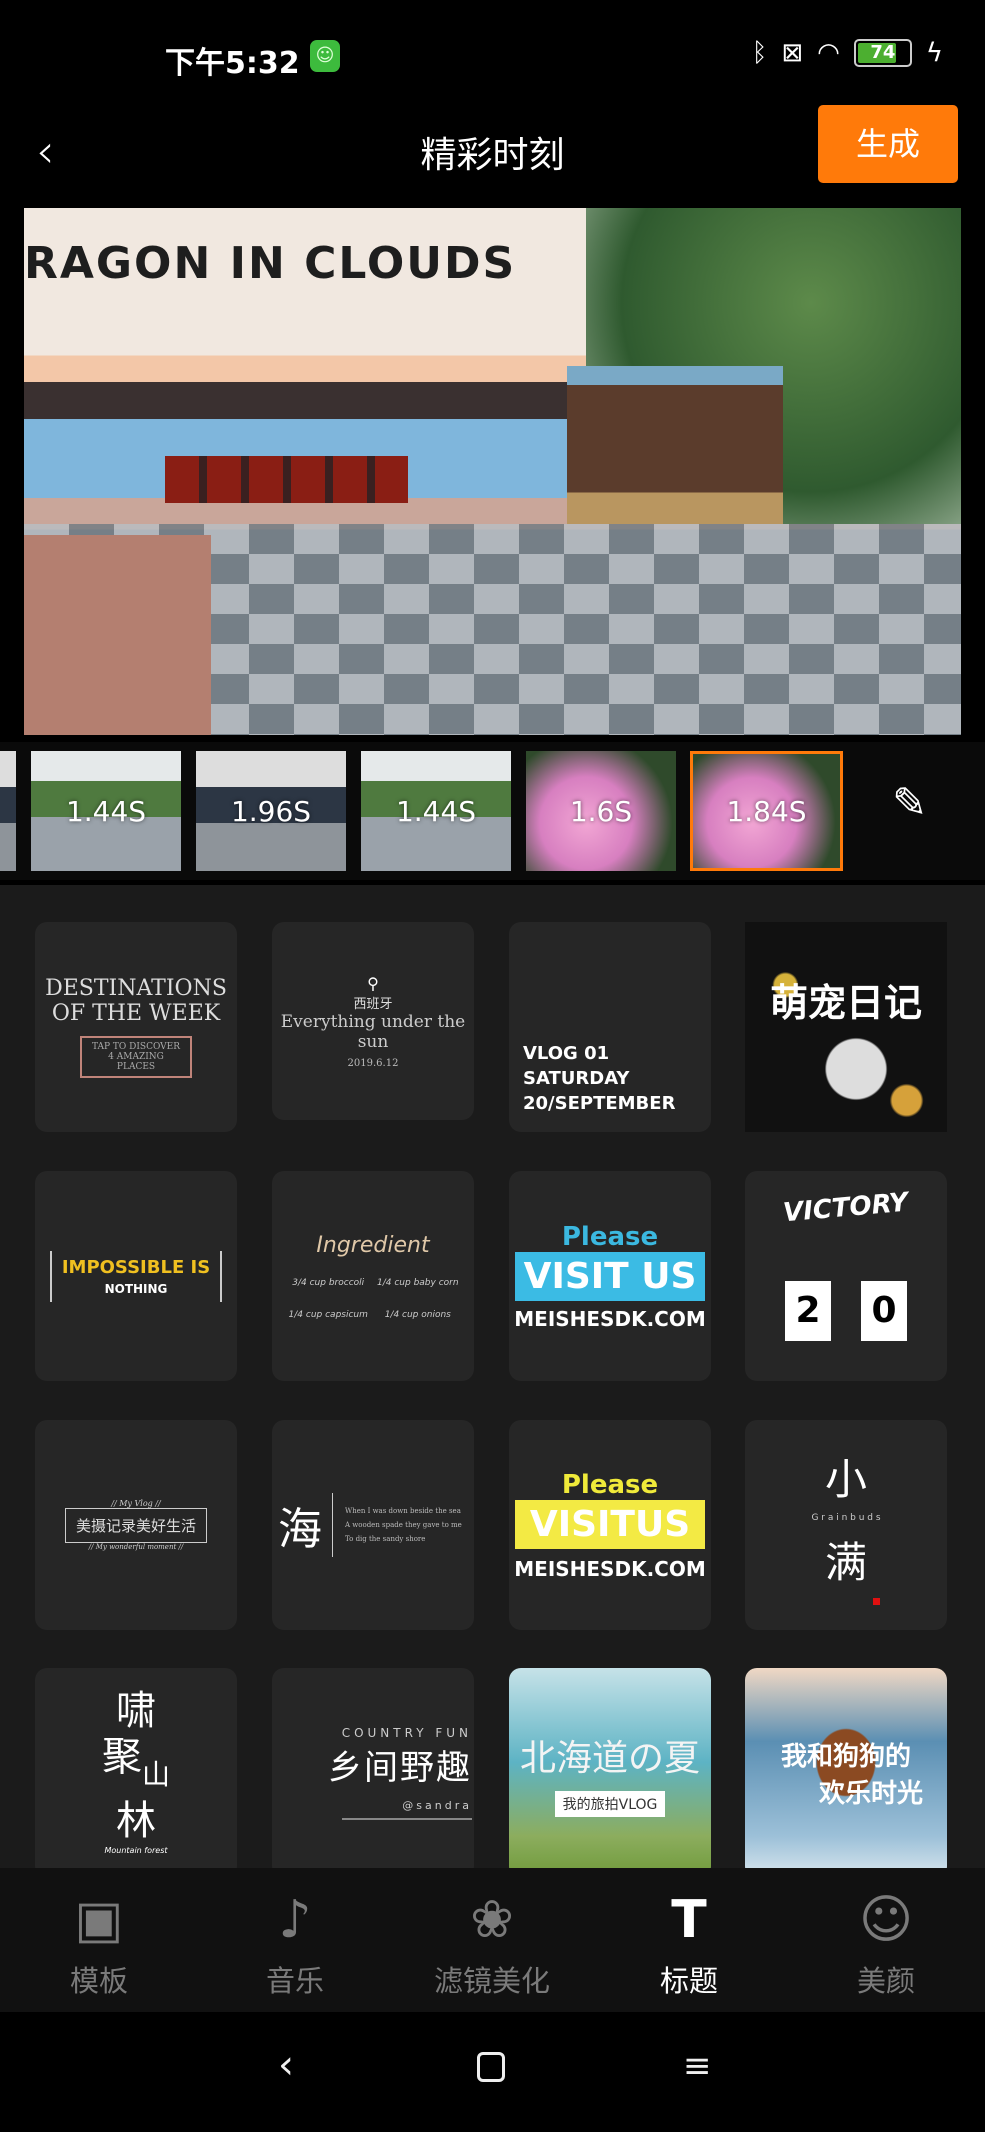 The height and width of the screenshot is (2132, 985). I want to click on template-text: 0, so click(884, 1311).